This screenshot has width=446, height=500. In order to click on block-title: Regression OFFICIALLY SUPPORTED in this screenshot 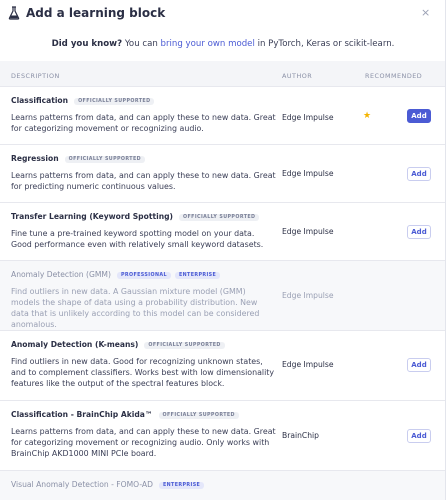, I will do `click(78, 158)`.